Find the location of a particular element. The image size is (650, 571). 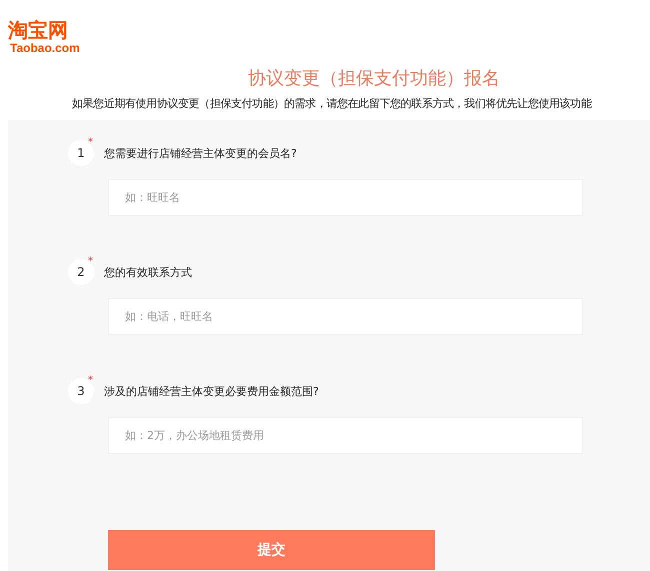

page-title: 协议变更（担保支付功能）报名 is located at coordinates (373, 79).